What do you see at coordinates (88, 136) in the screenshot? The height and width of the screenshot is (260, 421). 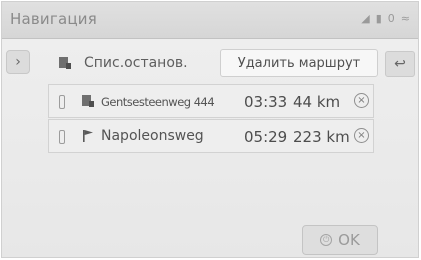 I see `flag-icon` at bounding box center [88, 136].